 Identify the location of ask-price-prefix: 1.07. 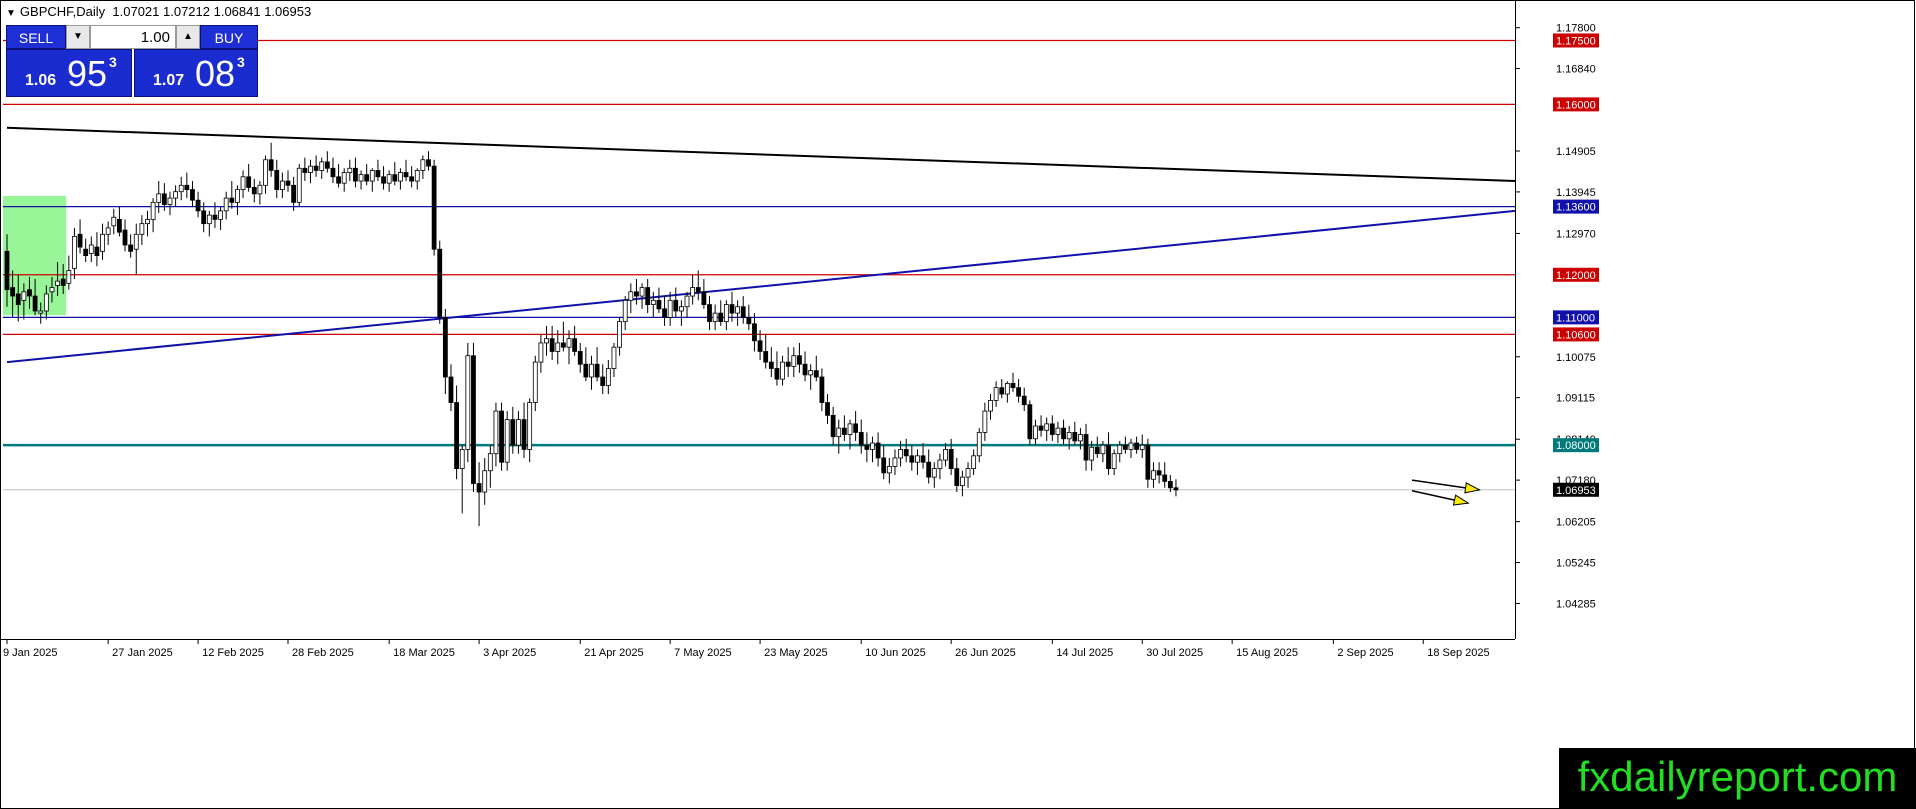
(169, 80).